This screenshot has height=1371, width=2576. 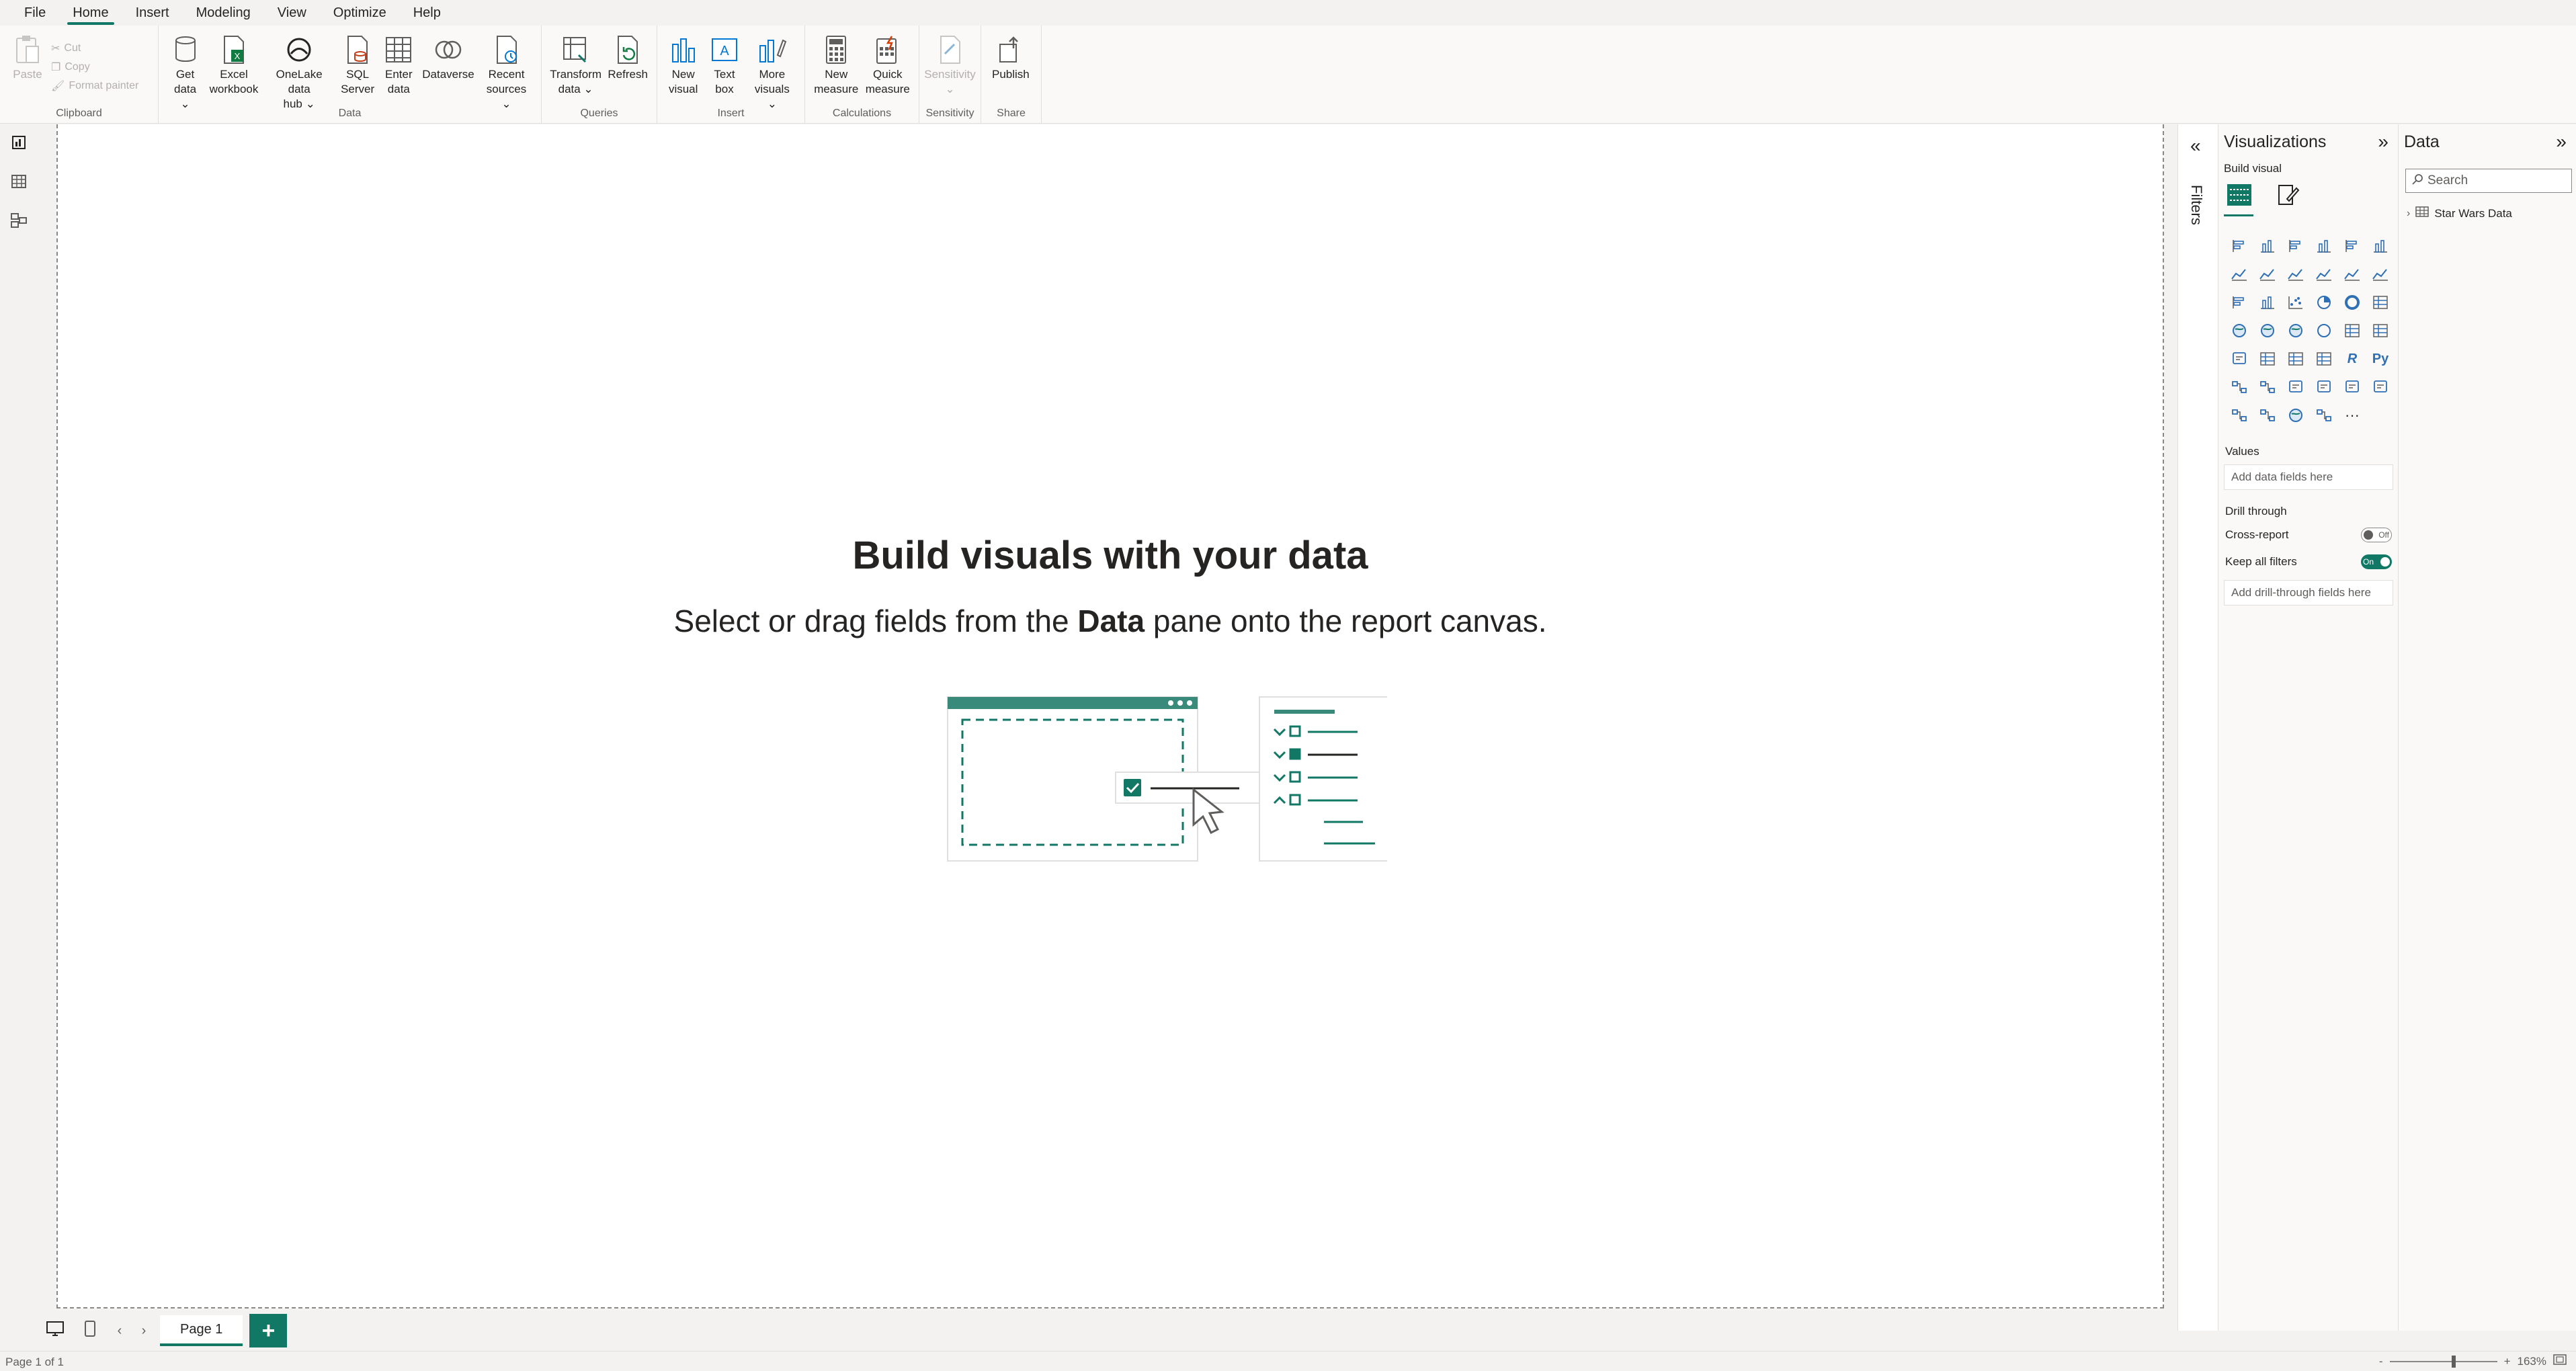 What do you see at coordinates (888, 49) in the screenshot?
I see `quick-measure-icon` at bounding box center [888, 49].